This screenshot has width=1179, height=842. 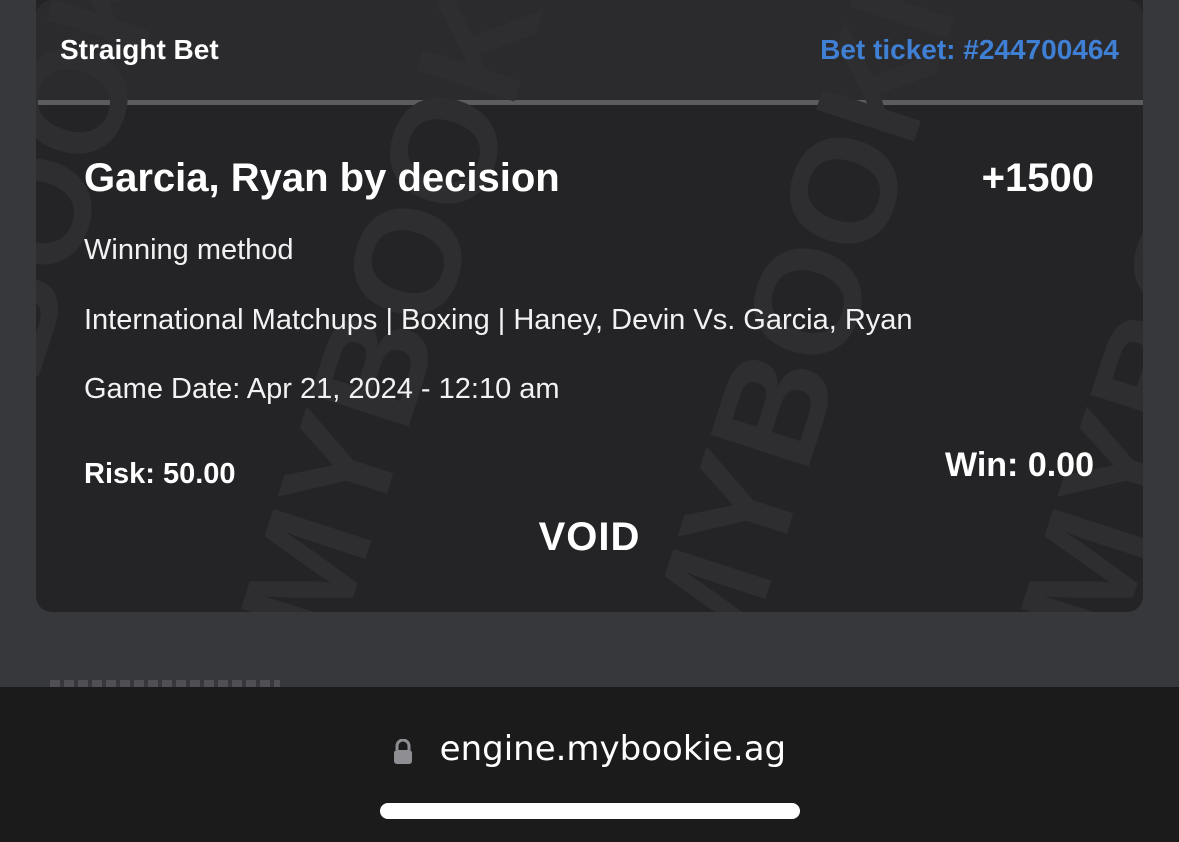 I want to click on url-text: engine.mybookie.ag, so click(x=613, y=748).